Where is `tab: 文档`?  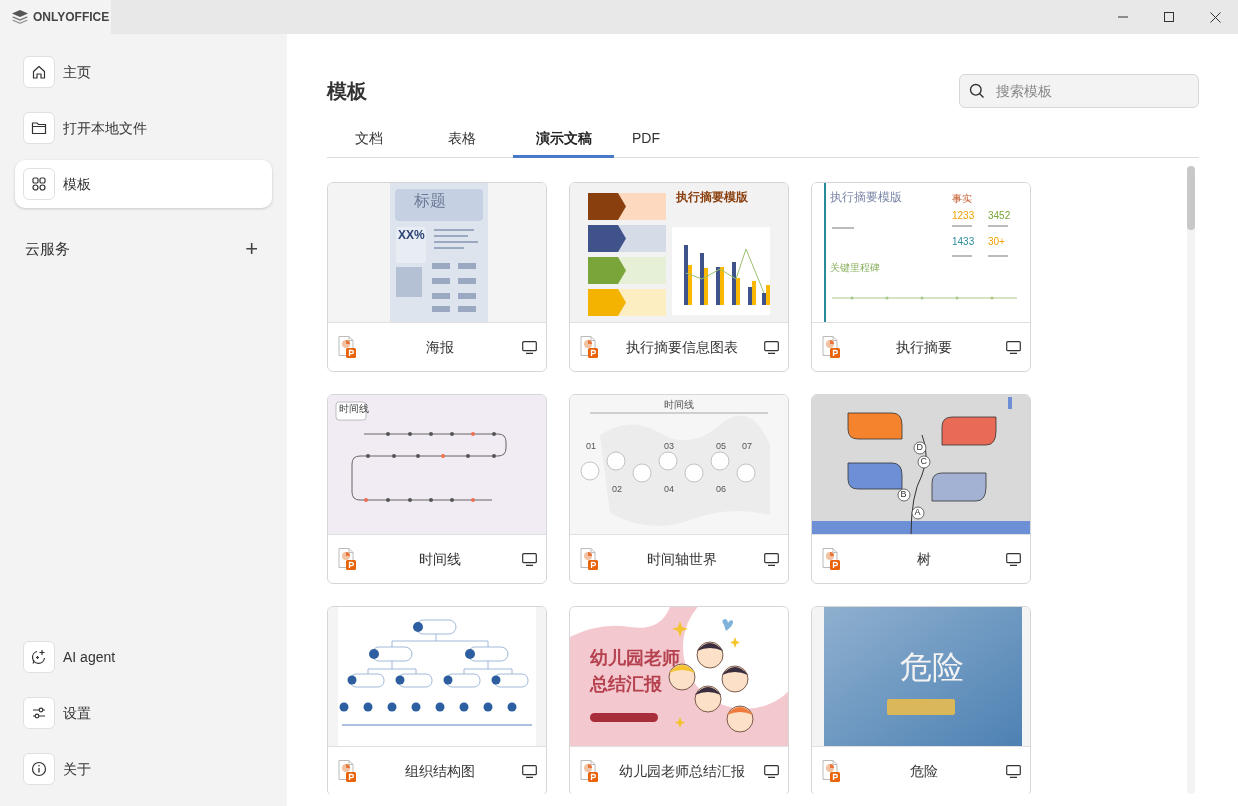
tab: 文档 is located at coordinates (369, 140).